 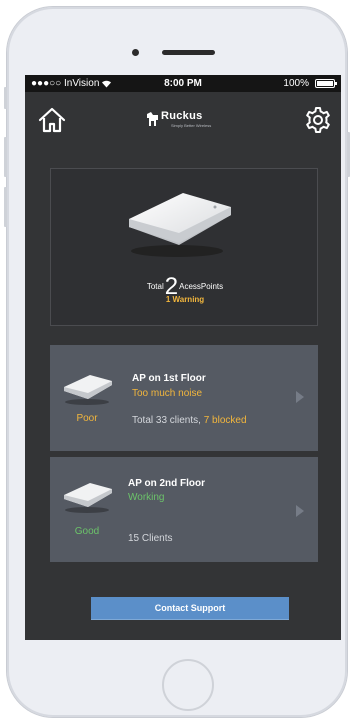 What do you see at coordinates (326, 83) in the screenshot?
I see `battery-icon` at bounding box center [326, 83].